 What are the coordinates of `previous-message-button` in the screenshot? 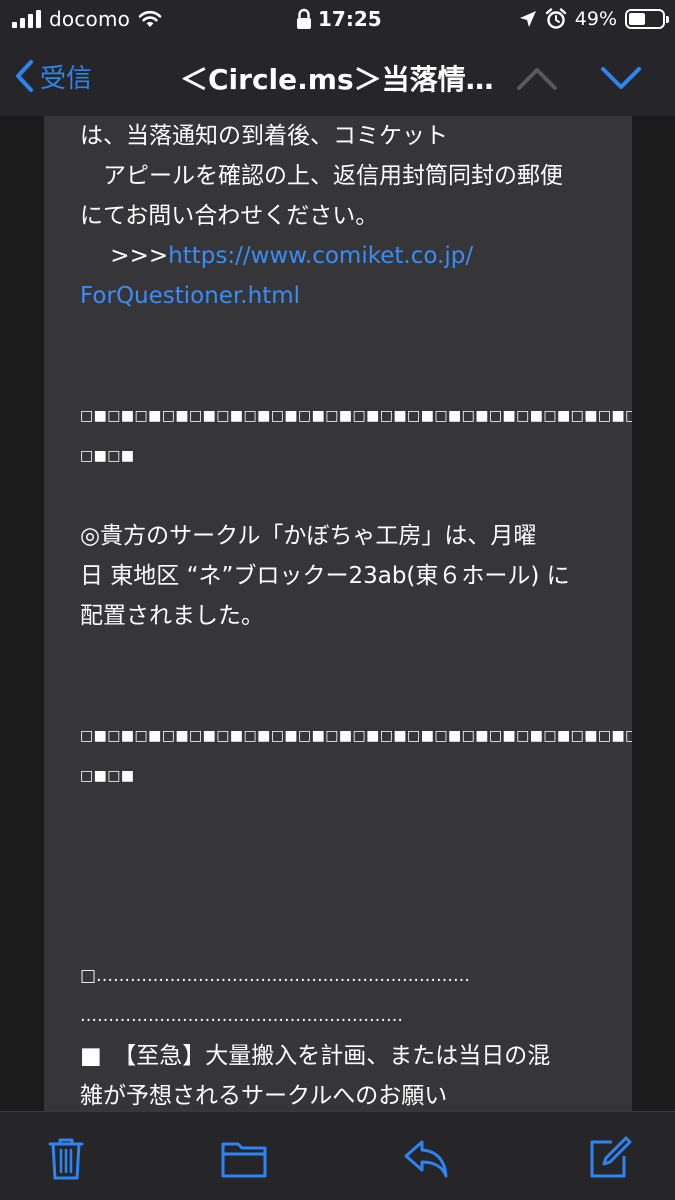 It's located at (537, 78).